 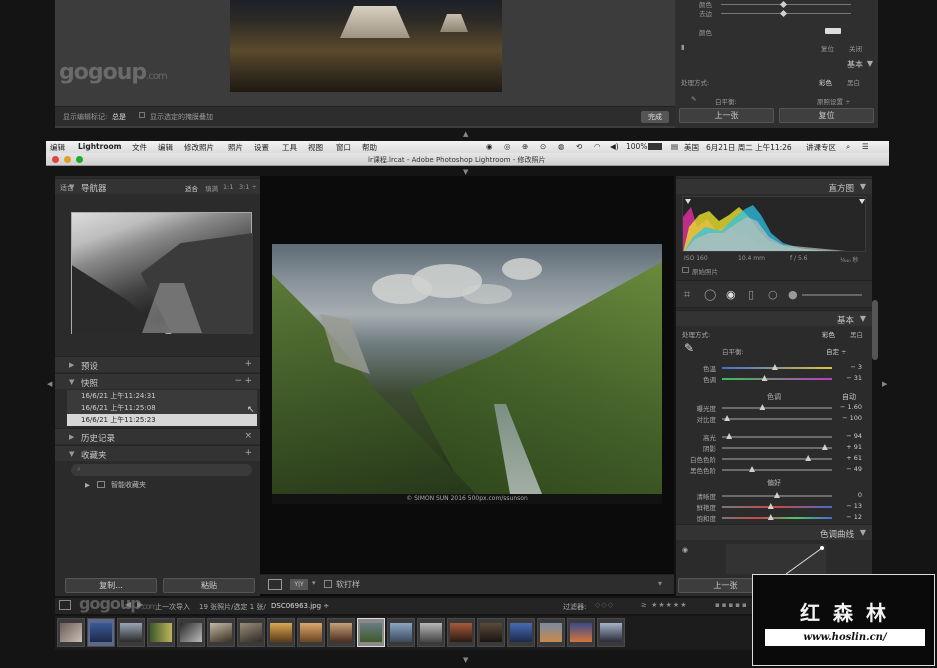 I want to click on loupe-view-icon, so click(x=275, y=584).